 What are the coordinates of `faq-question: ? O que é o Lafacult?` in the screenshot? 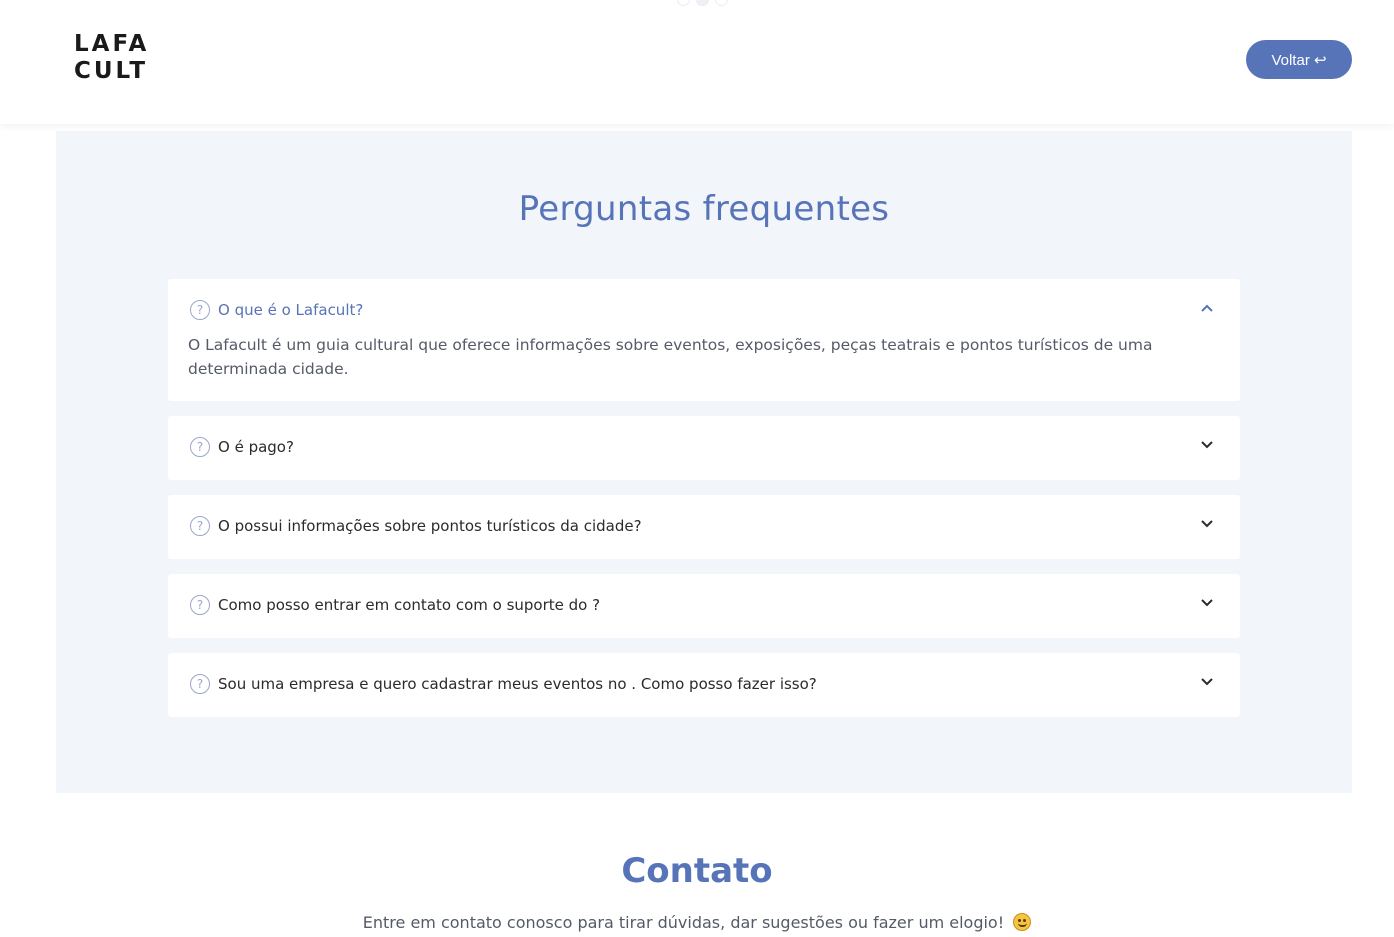 It's located at (276, 310).